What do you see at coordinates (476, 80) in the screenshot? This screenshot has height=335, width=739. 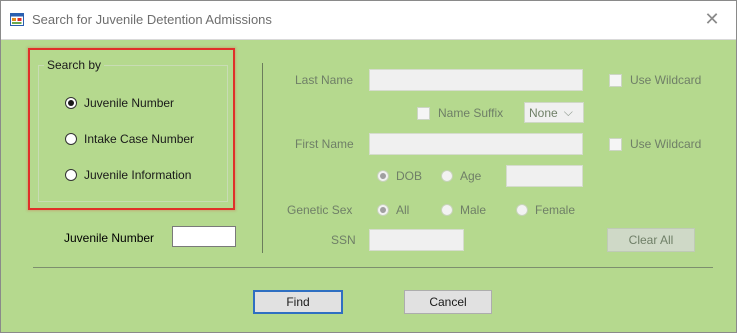 I see `last-name-input` at bounding box center [476, 80].